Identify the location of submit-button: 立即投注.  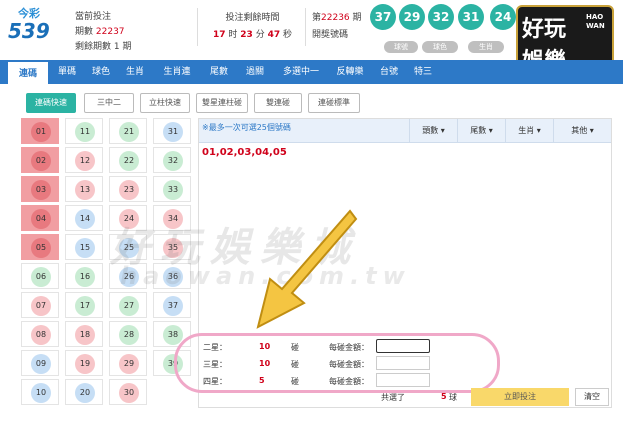
(520, 397).